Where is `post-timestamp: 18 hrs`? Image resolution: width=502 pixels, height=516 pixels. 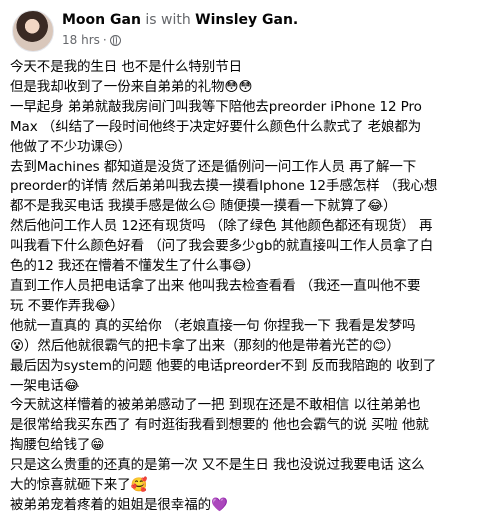 post-timestamp: 18 hrs is located at coordinates (81, 40).